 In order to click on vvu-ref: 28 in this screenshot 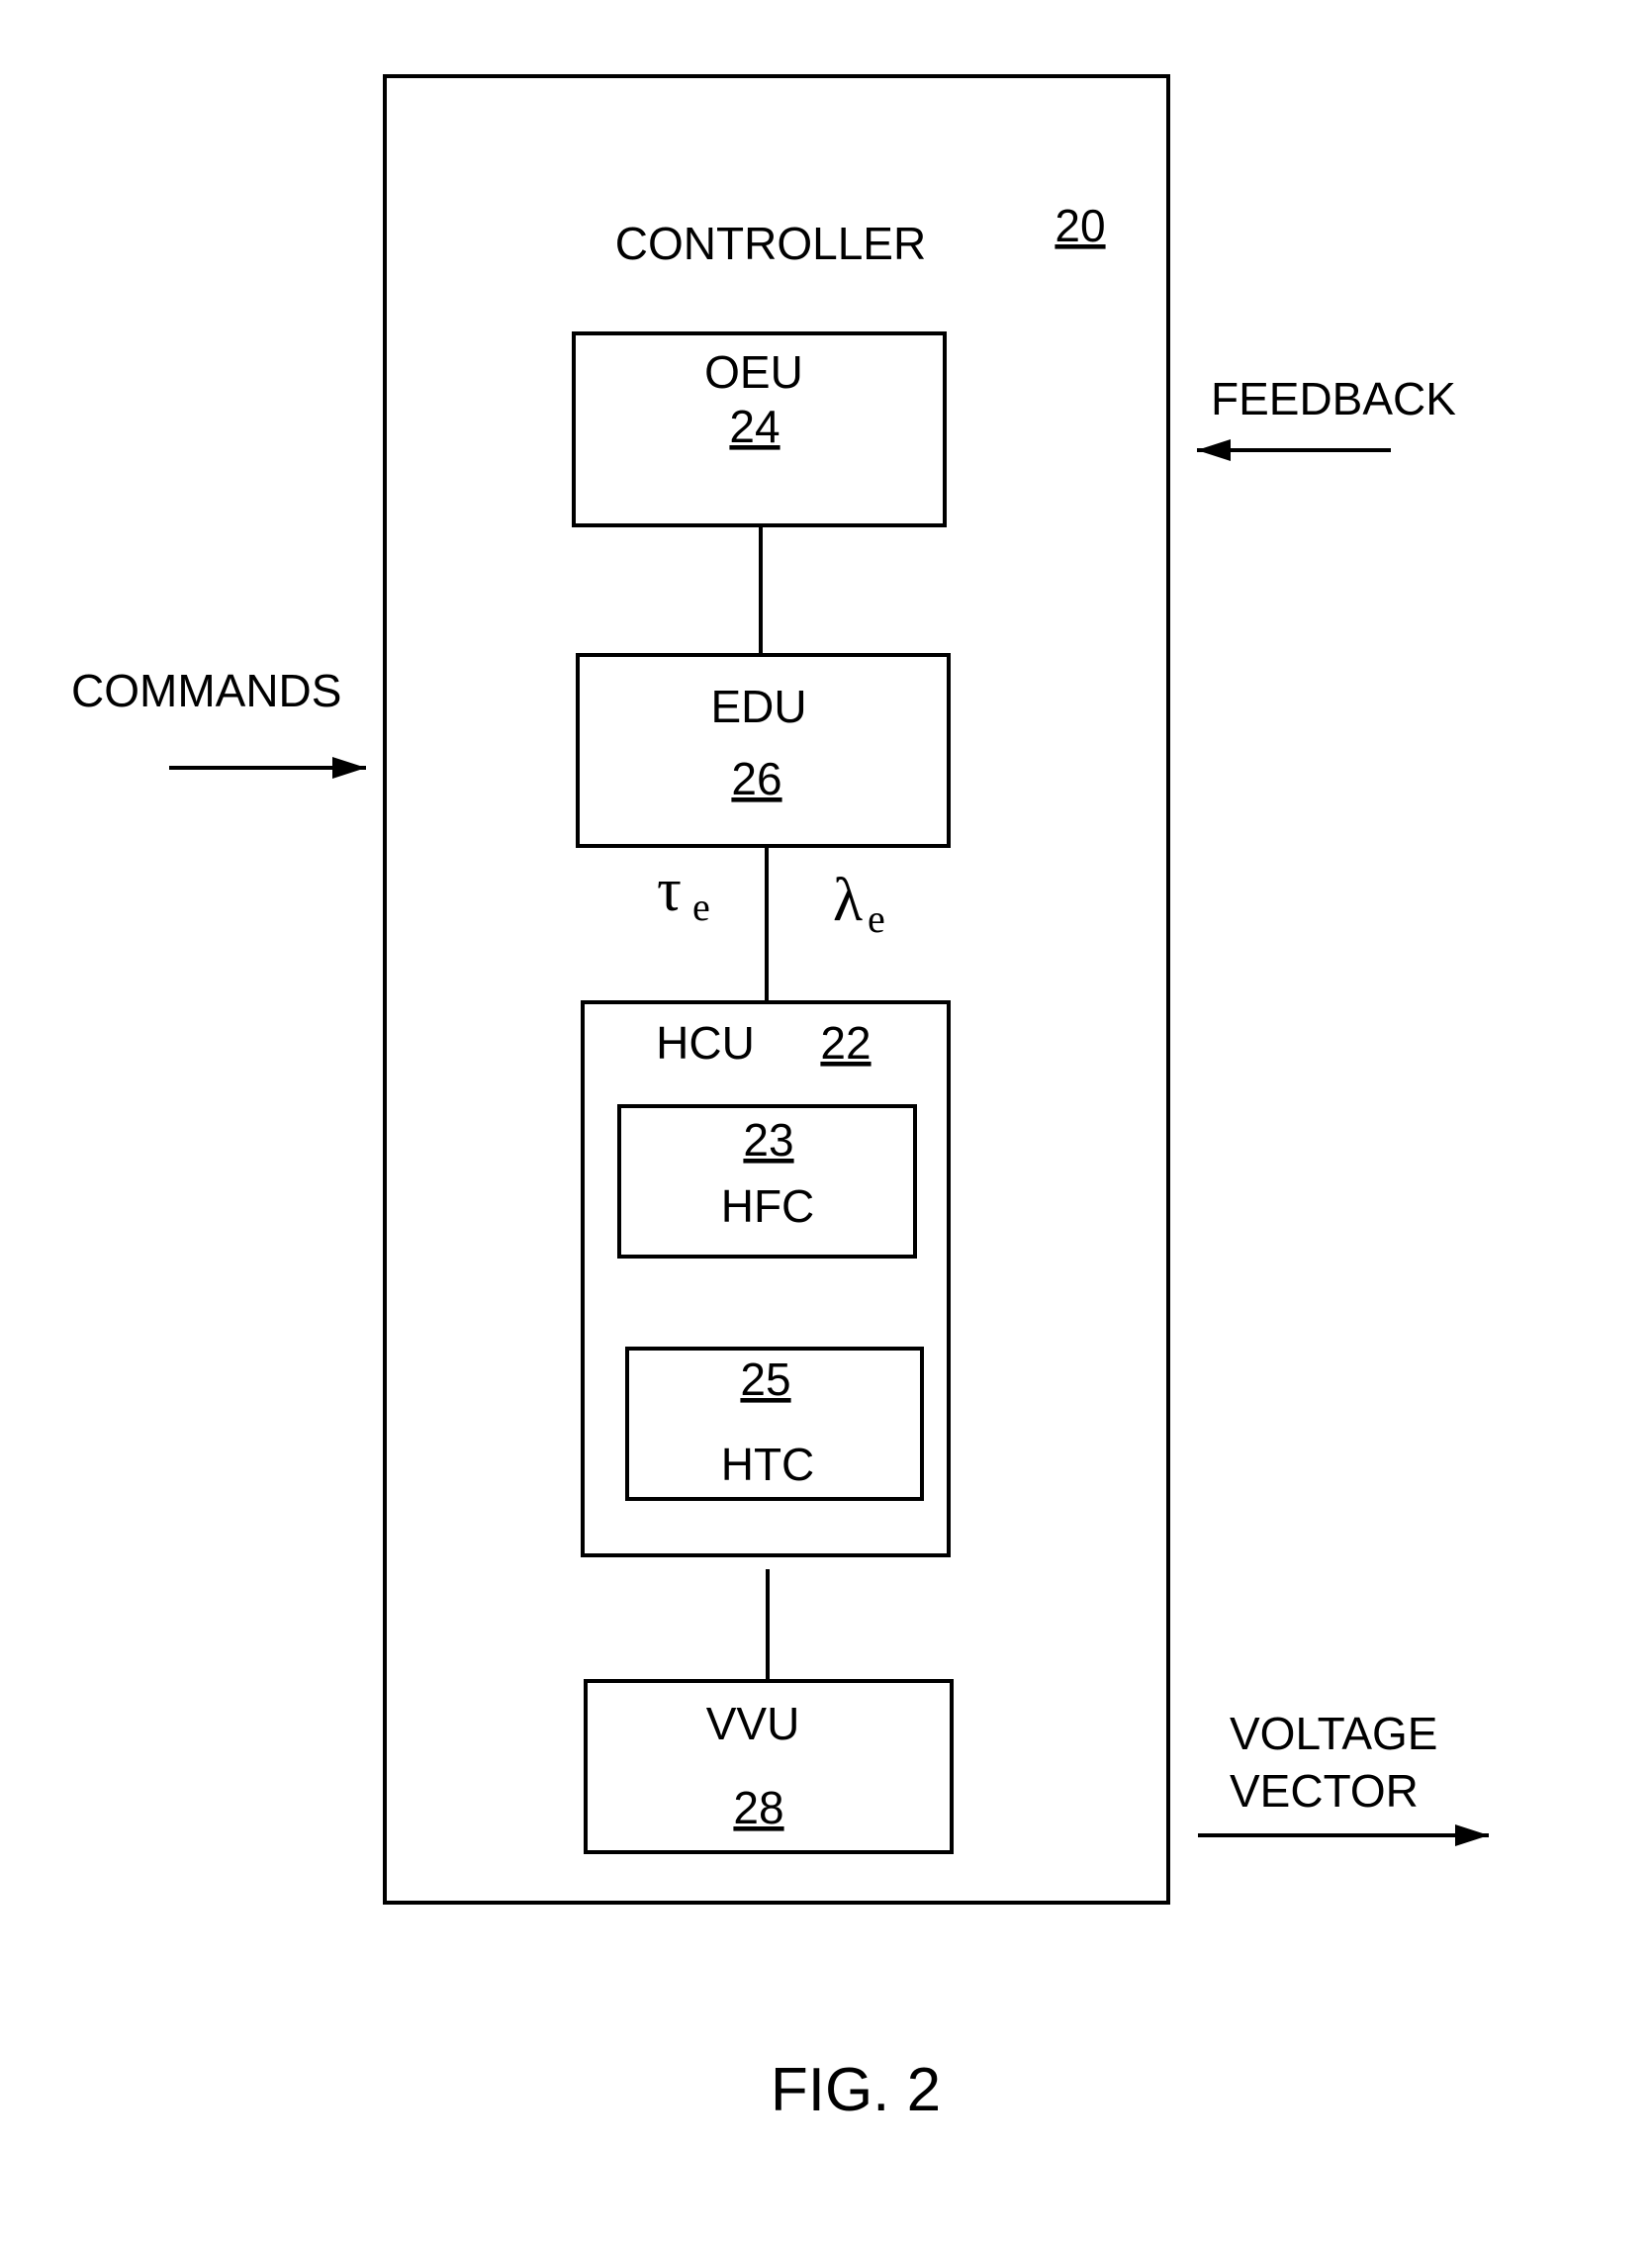, I will do `click(758, 1808)`.